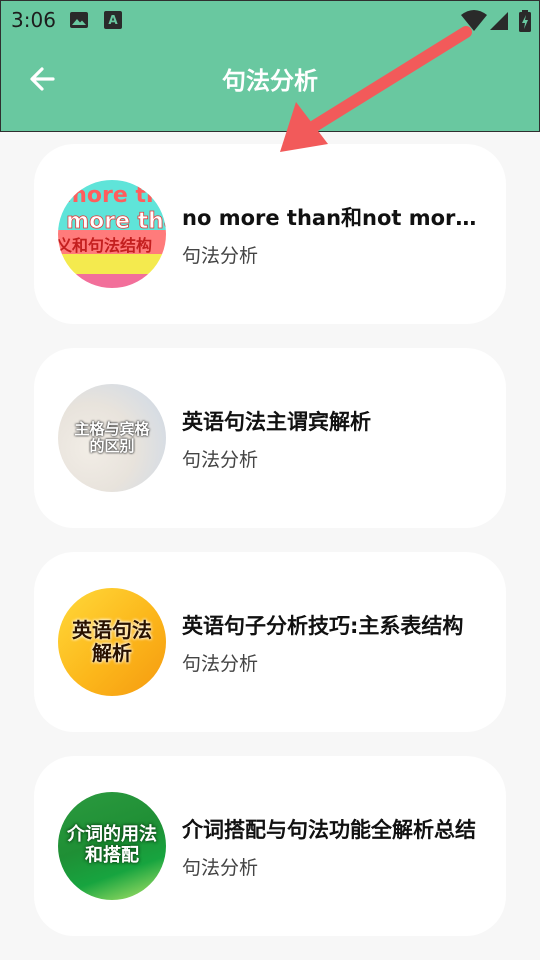 This screenshot has height=960, width=540. Describe the element at coordinates (33, 20) in the screenshot. I see `status-time: 3:06` at that location.